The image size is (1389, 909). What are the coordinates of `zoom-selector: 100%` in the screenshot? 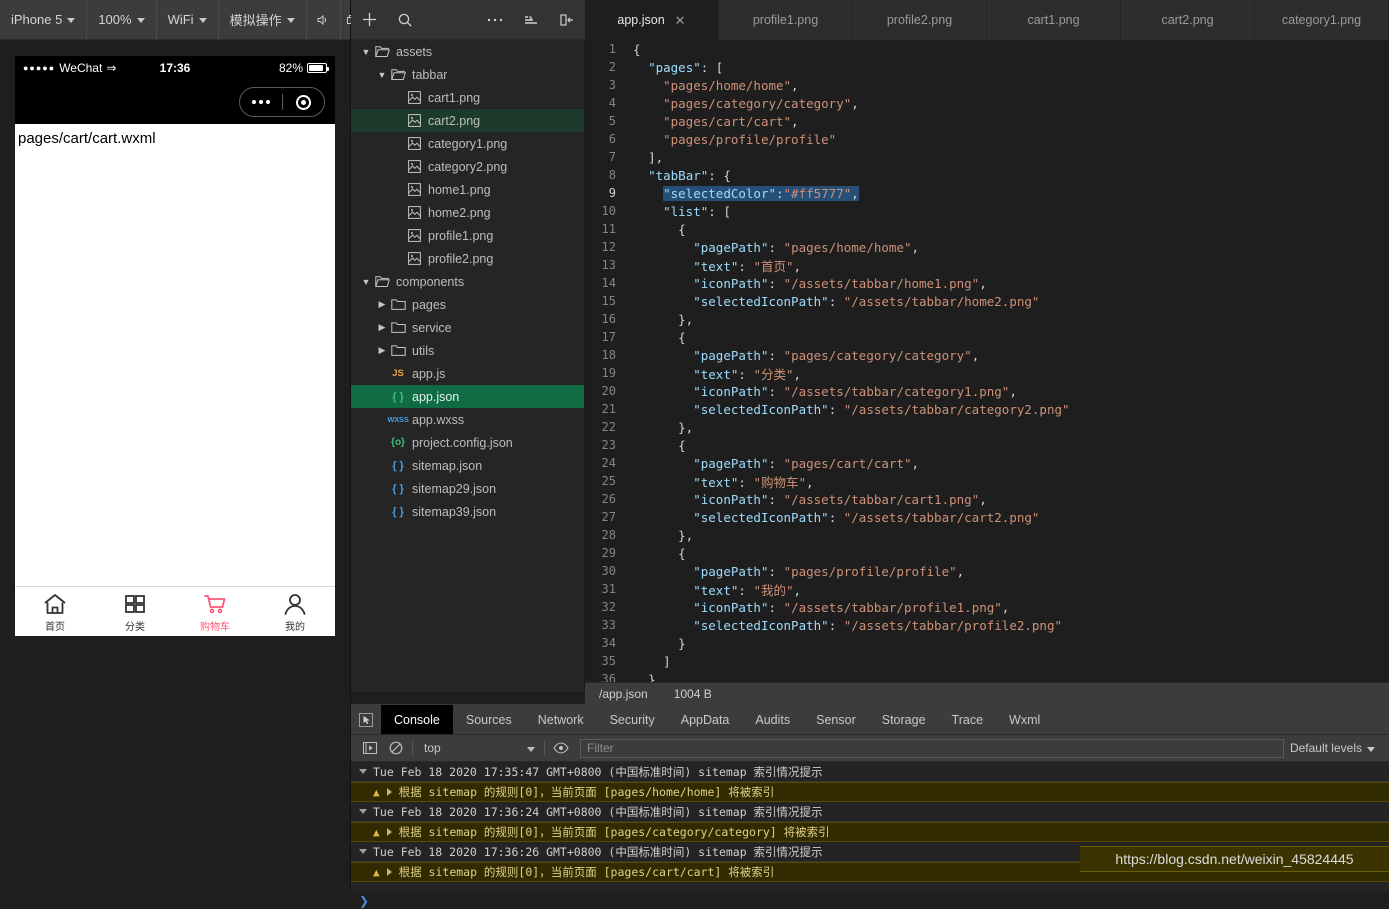 It's located at (122, 20).